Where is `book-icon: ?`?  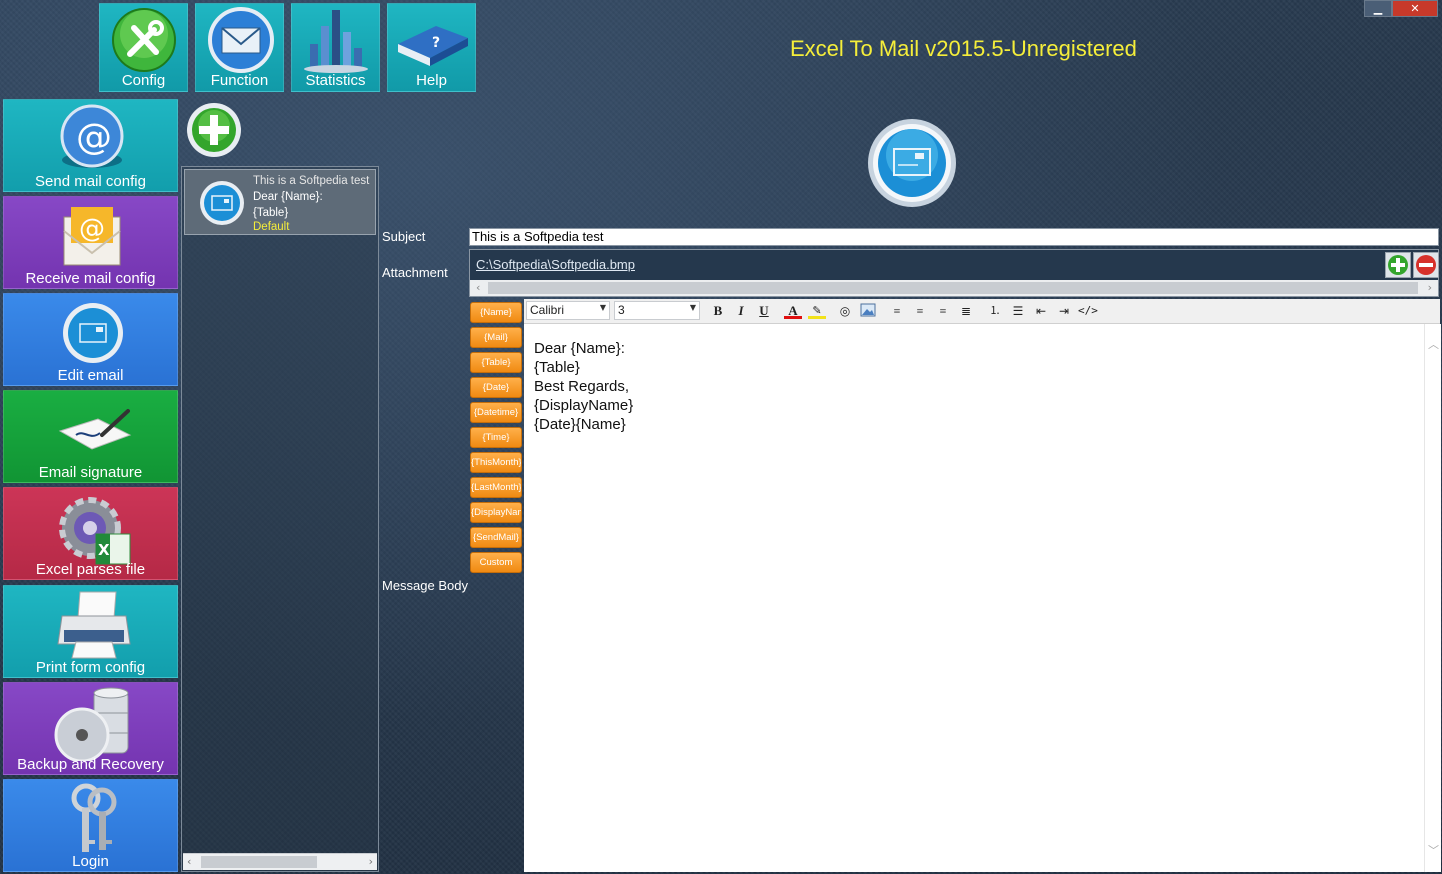 book-icon: ? is located at coordinates (433, 46).